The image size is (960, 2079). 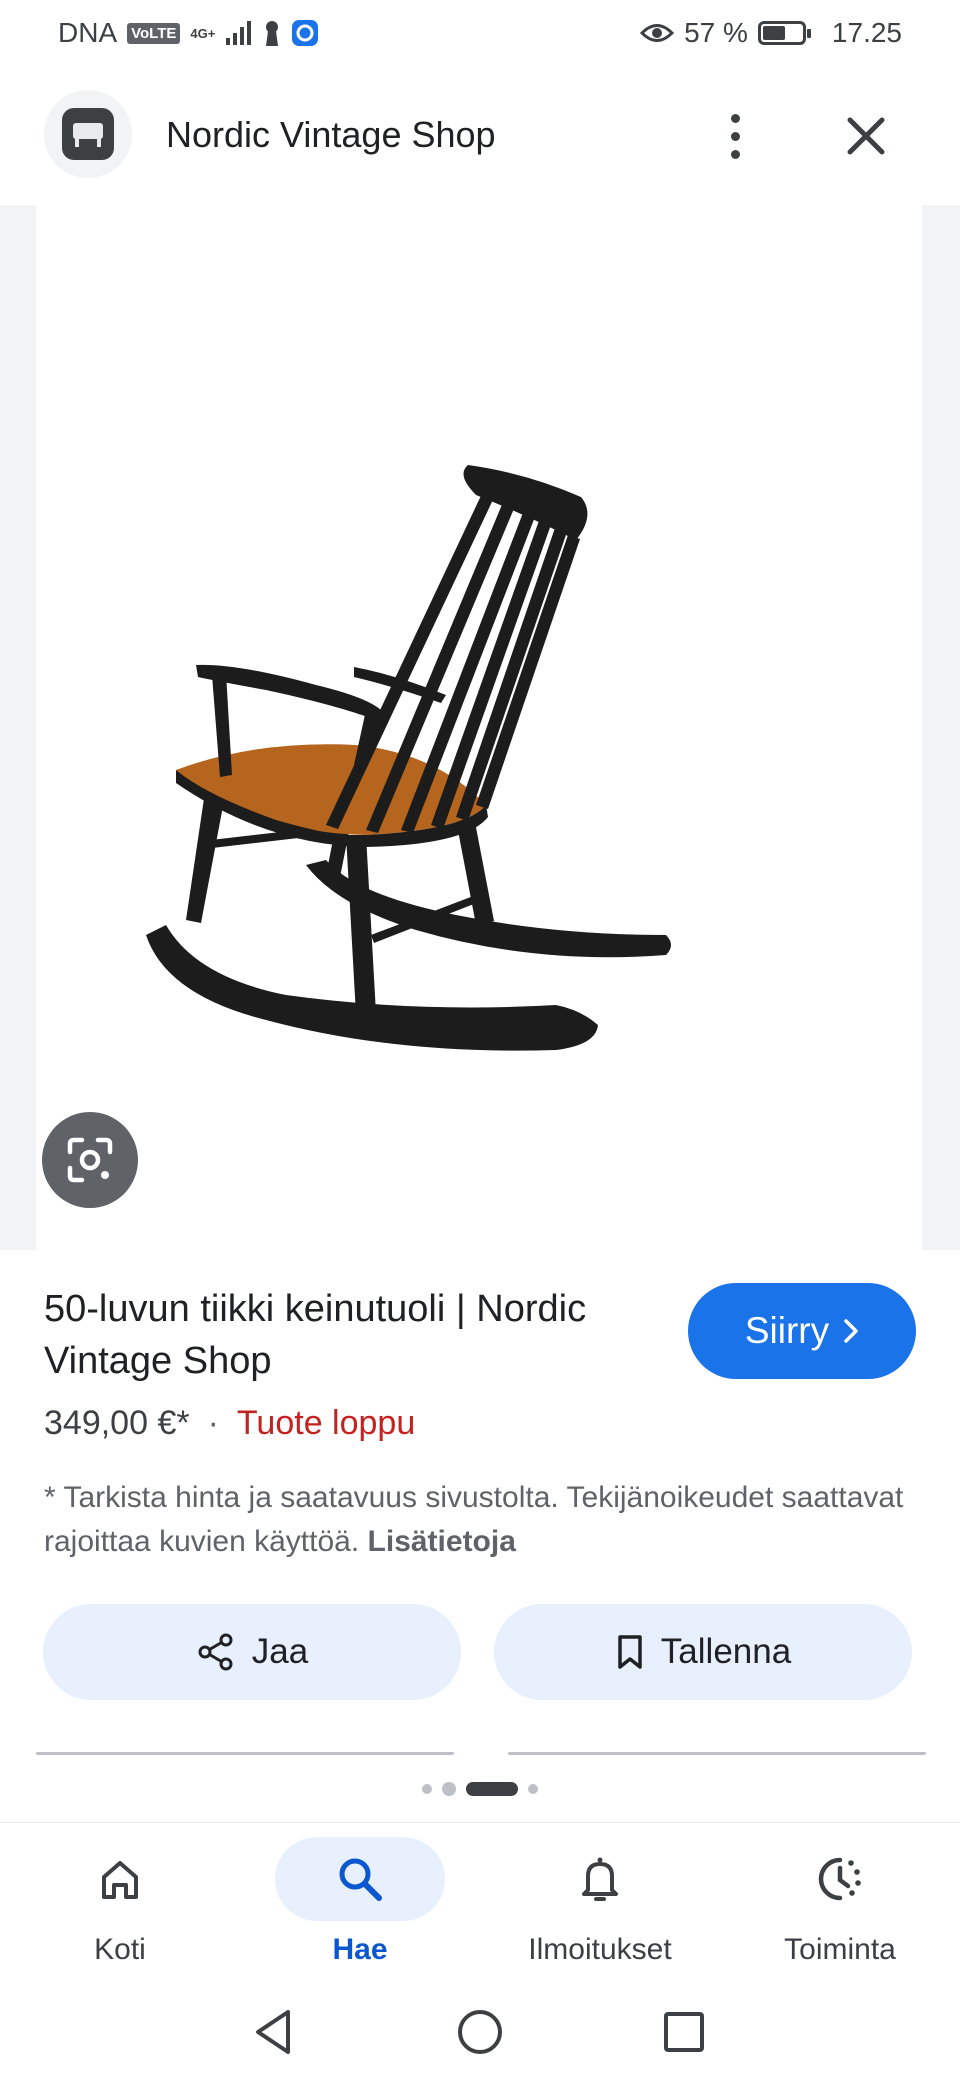 What do you see at coordinates (630, 1652) in the screenshot?
I see `bookmark-icon` at bounding box center [630, 1652].